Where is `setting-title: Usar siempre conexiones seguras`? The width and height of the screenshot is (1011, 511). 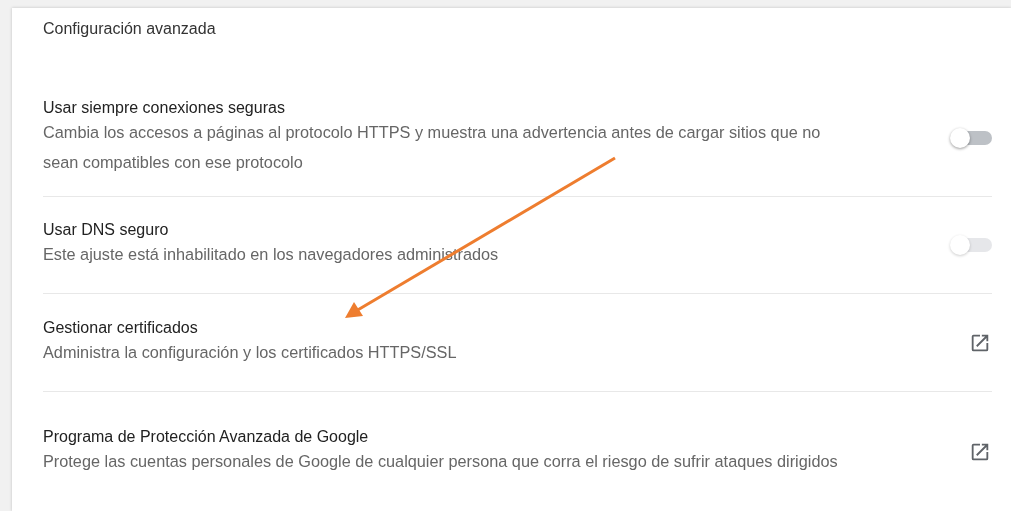
setting-title: Usar siempre conexiones seguras is located at coordinates (164, 108).